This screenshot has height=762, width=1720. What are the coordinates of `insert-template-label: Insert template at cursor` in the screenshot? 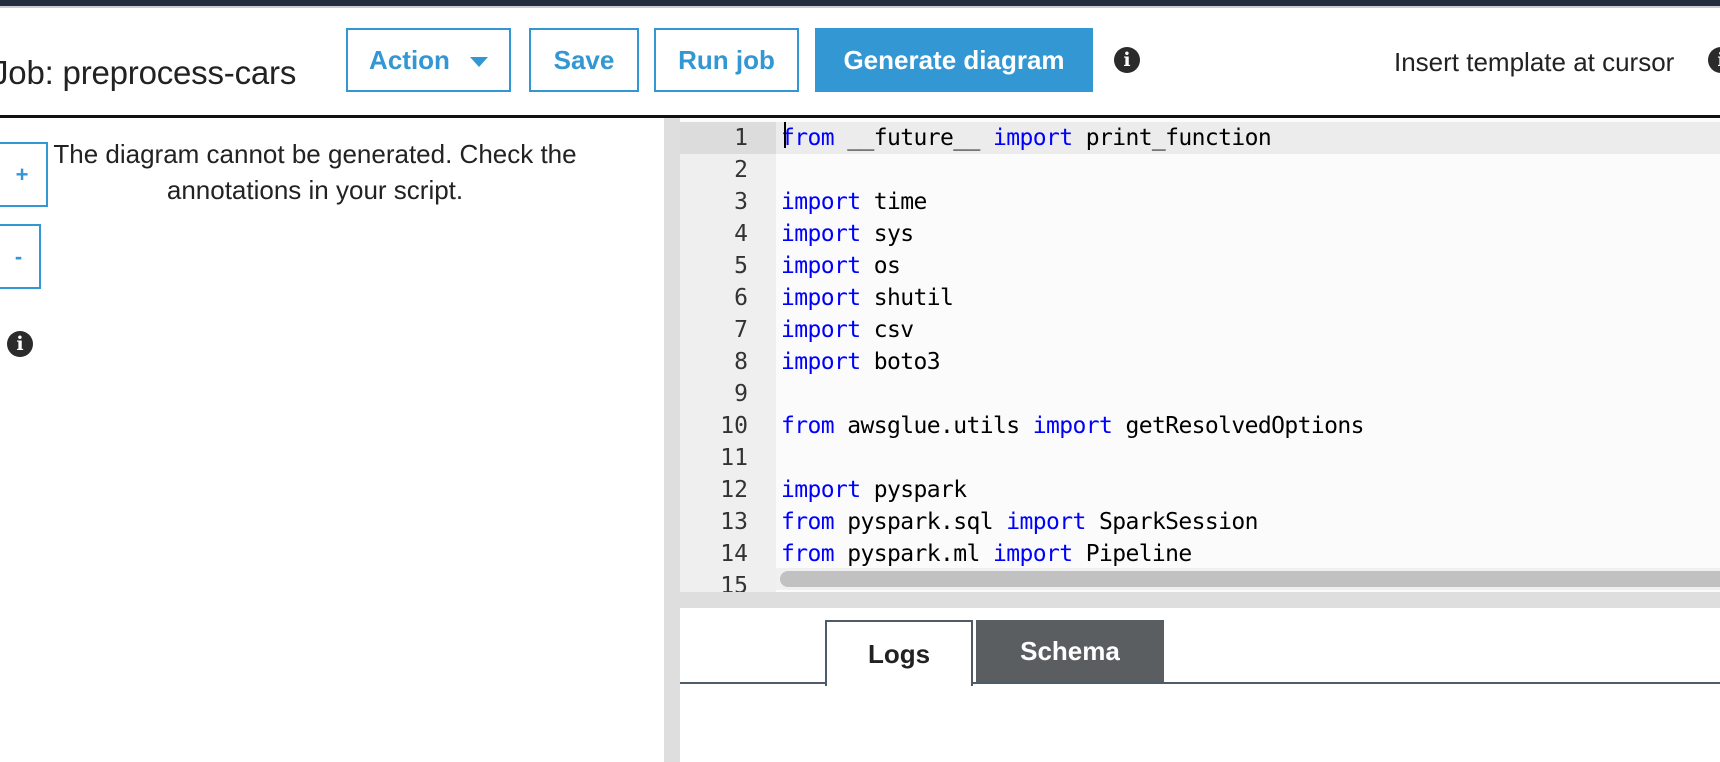 It's located at (1534, 62).